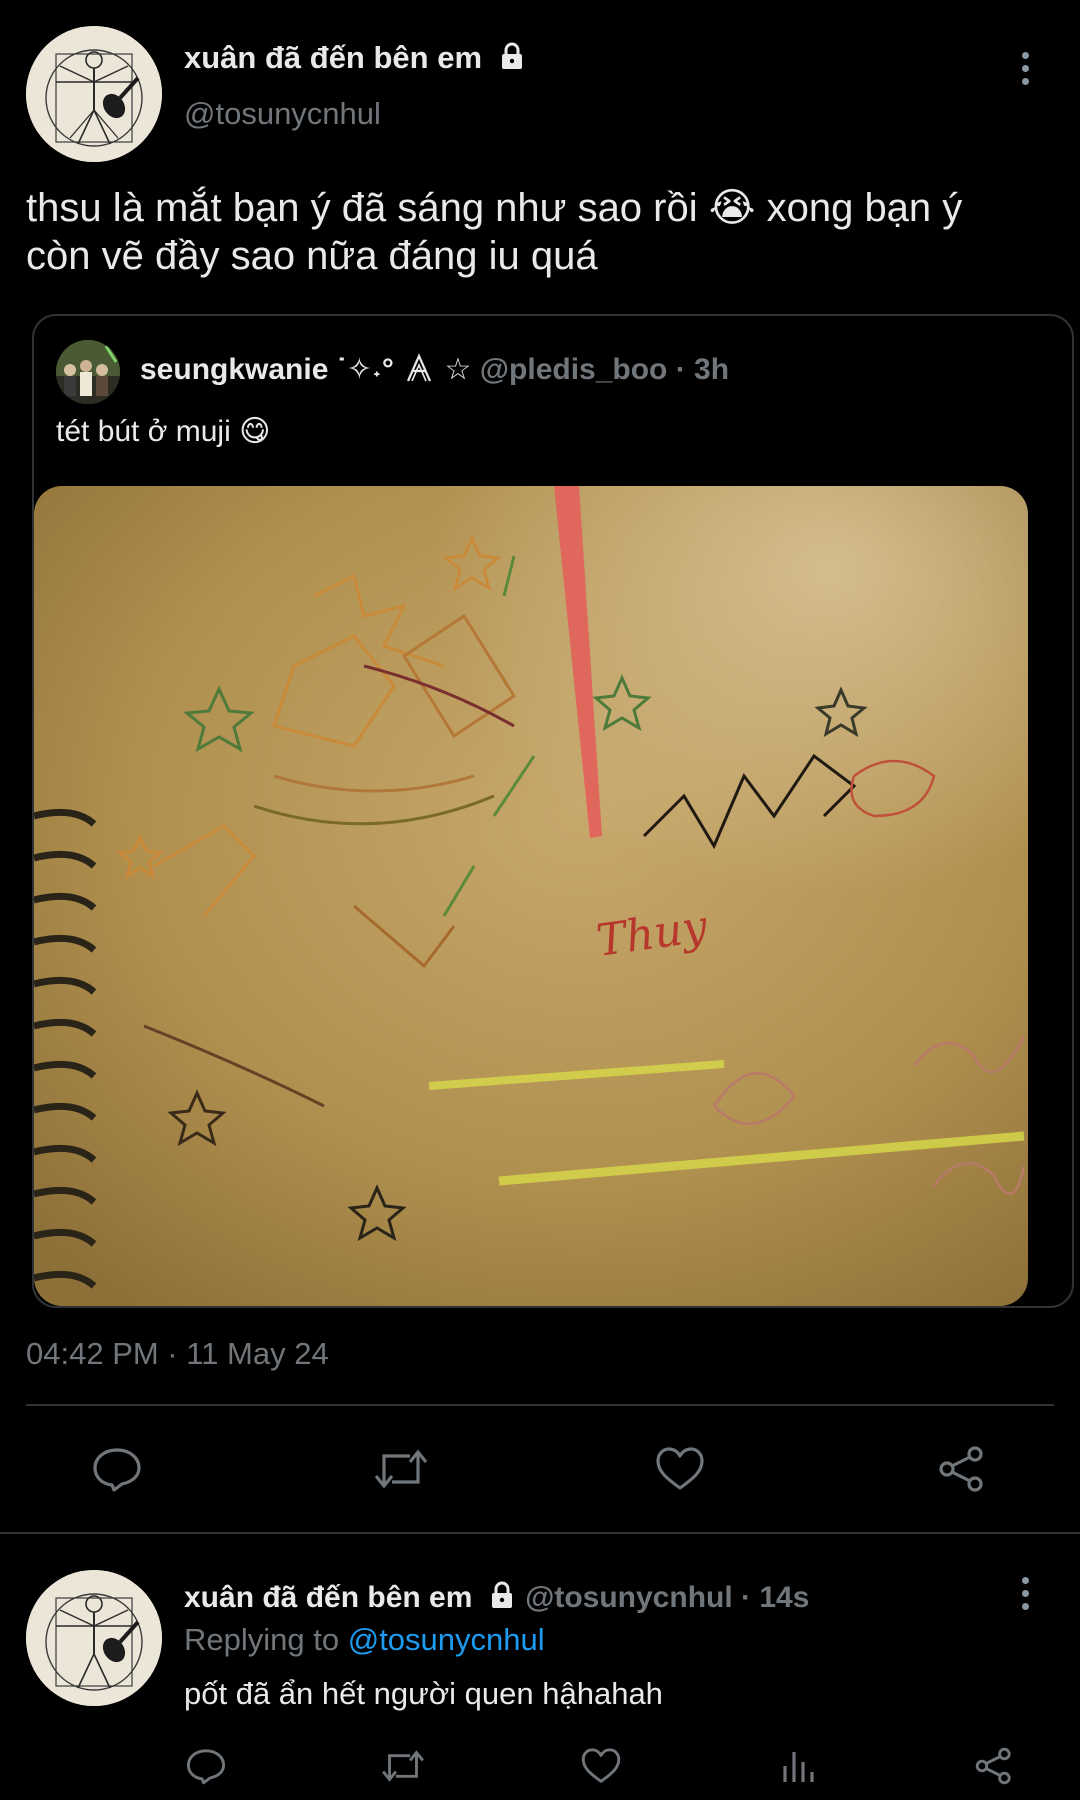  Describe the element at coordinates (177, 1354) in the screenshot. I see `tweet-timestamp: 04:42 PM · 11 May 24` at that location.